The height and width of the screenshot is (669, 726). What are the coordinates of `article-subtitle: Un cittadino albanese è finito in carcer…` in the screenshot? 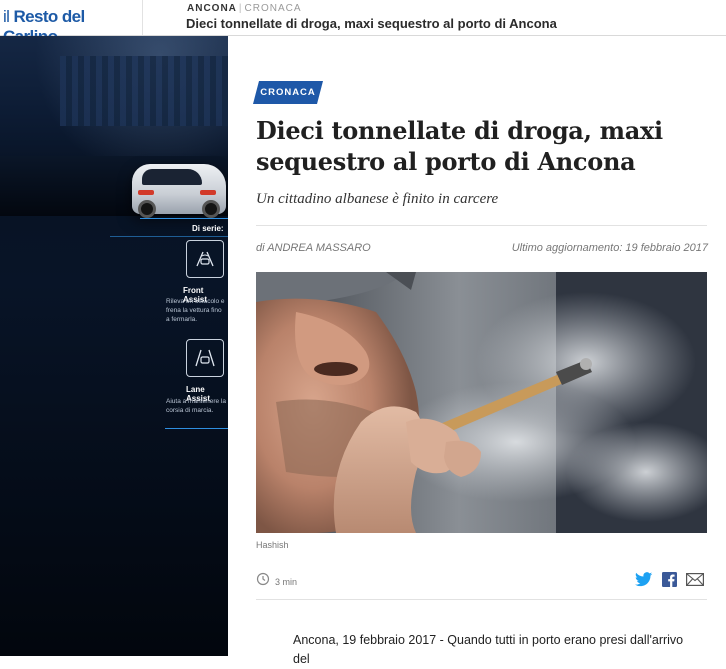 It's located at (377, 199).